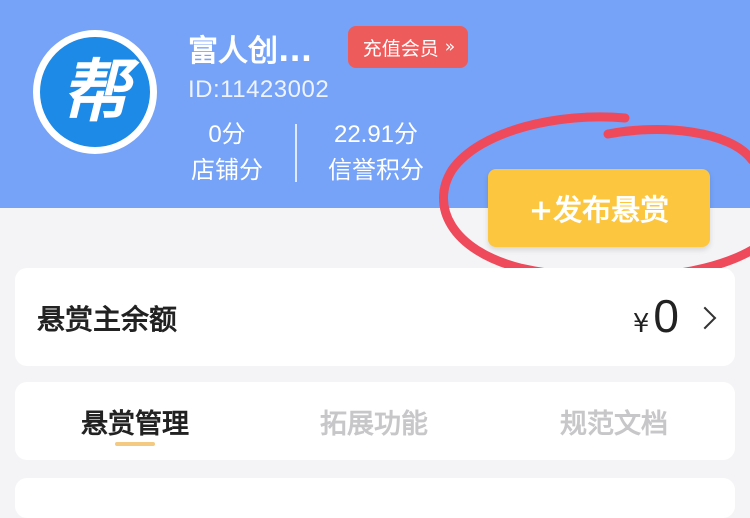 The height and width of the screenshot is (518, 750). Describe the element at coordinates (450, 47) in the screenshot. I see `double-chevron-right-icon: »` at that location.